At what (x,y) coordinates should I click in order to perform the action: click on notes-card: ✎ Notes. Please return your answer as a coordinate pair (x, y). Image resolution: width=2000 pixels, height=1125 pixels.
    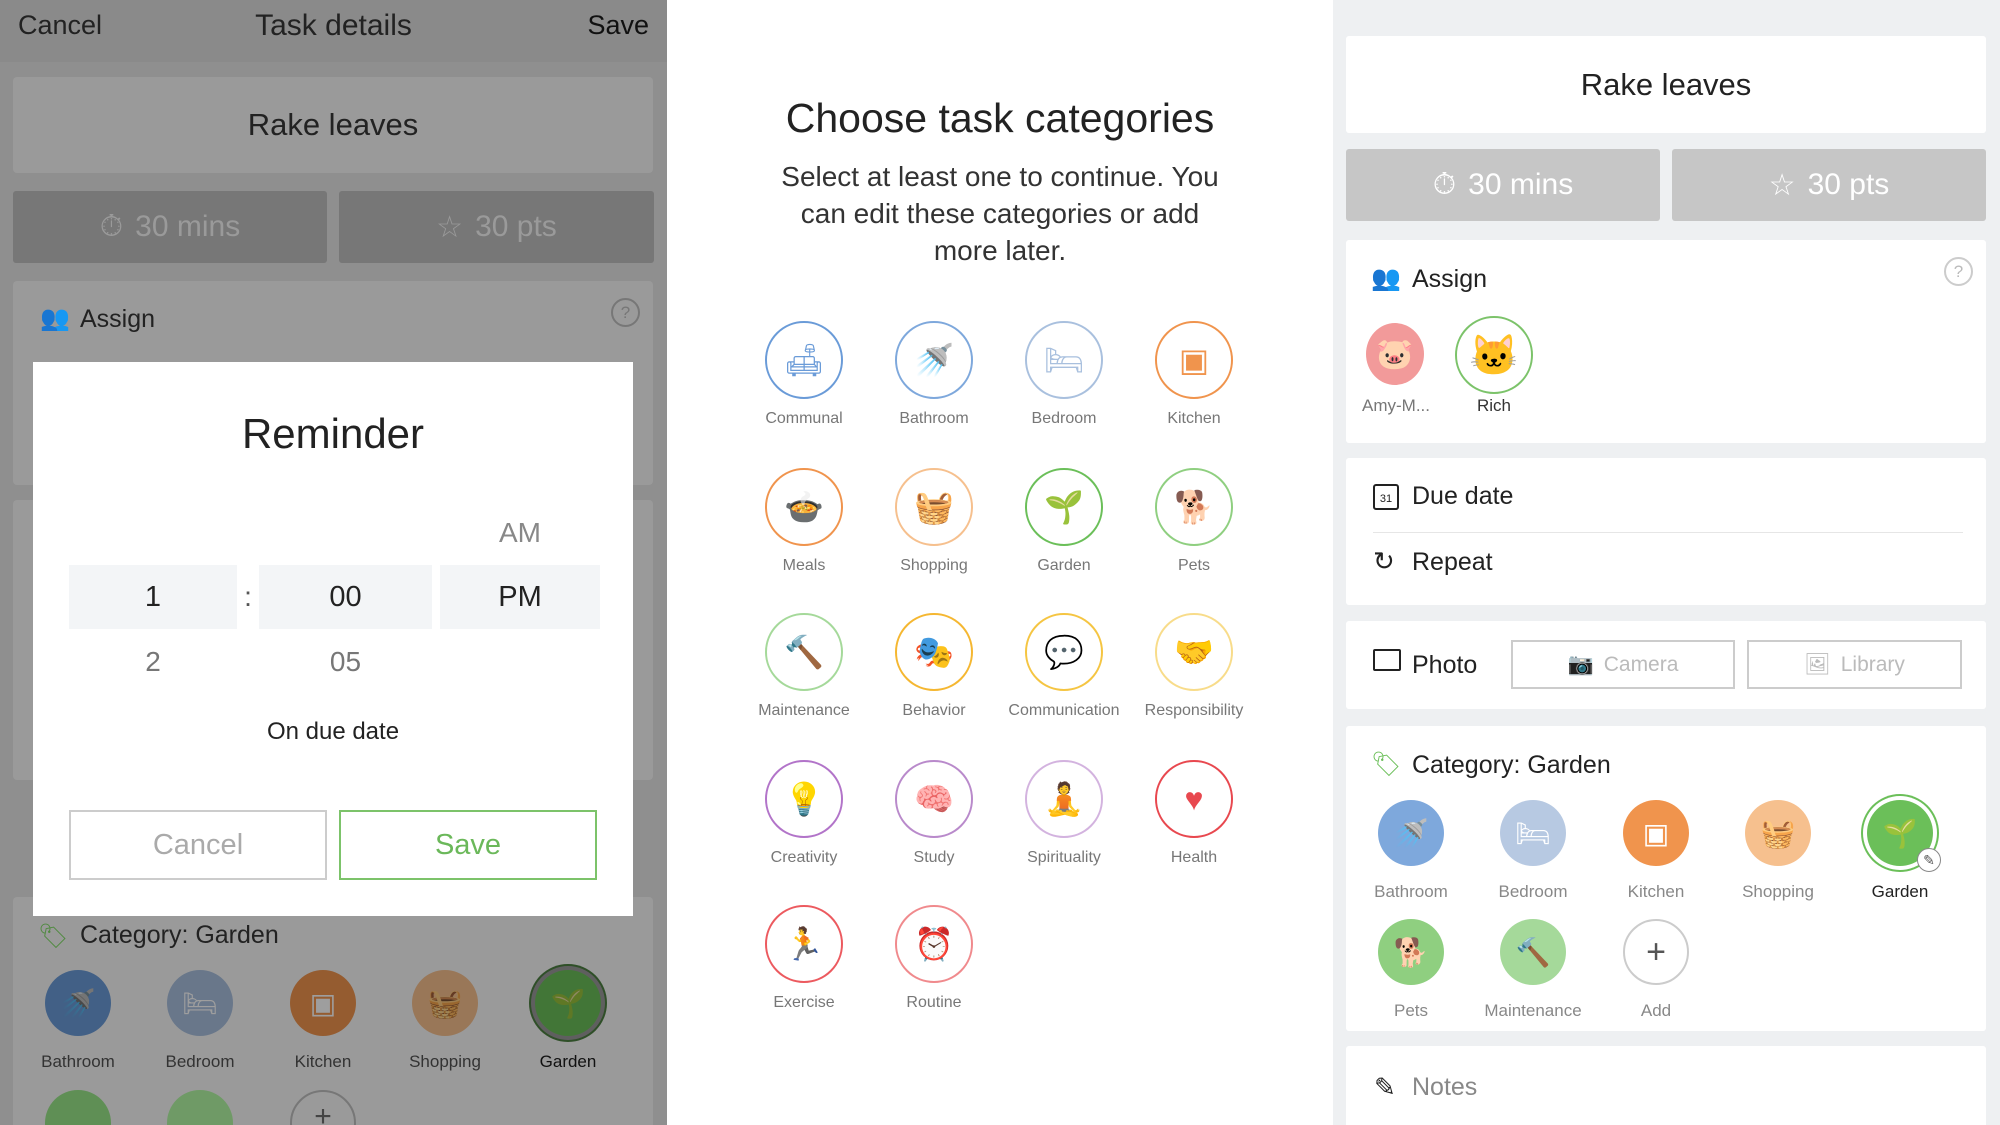
    Looking at the image, I should click on (1666, 1085).